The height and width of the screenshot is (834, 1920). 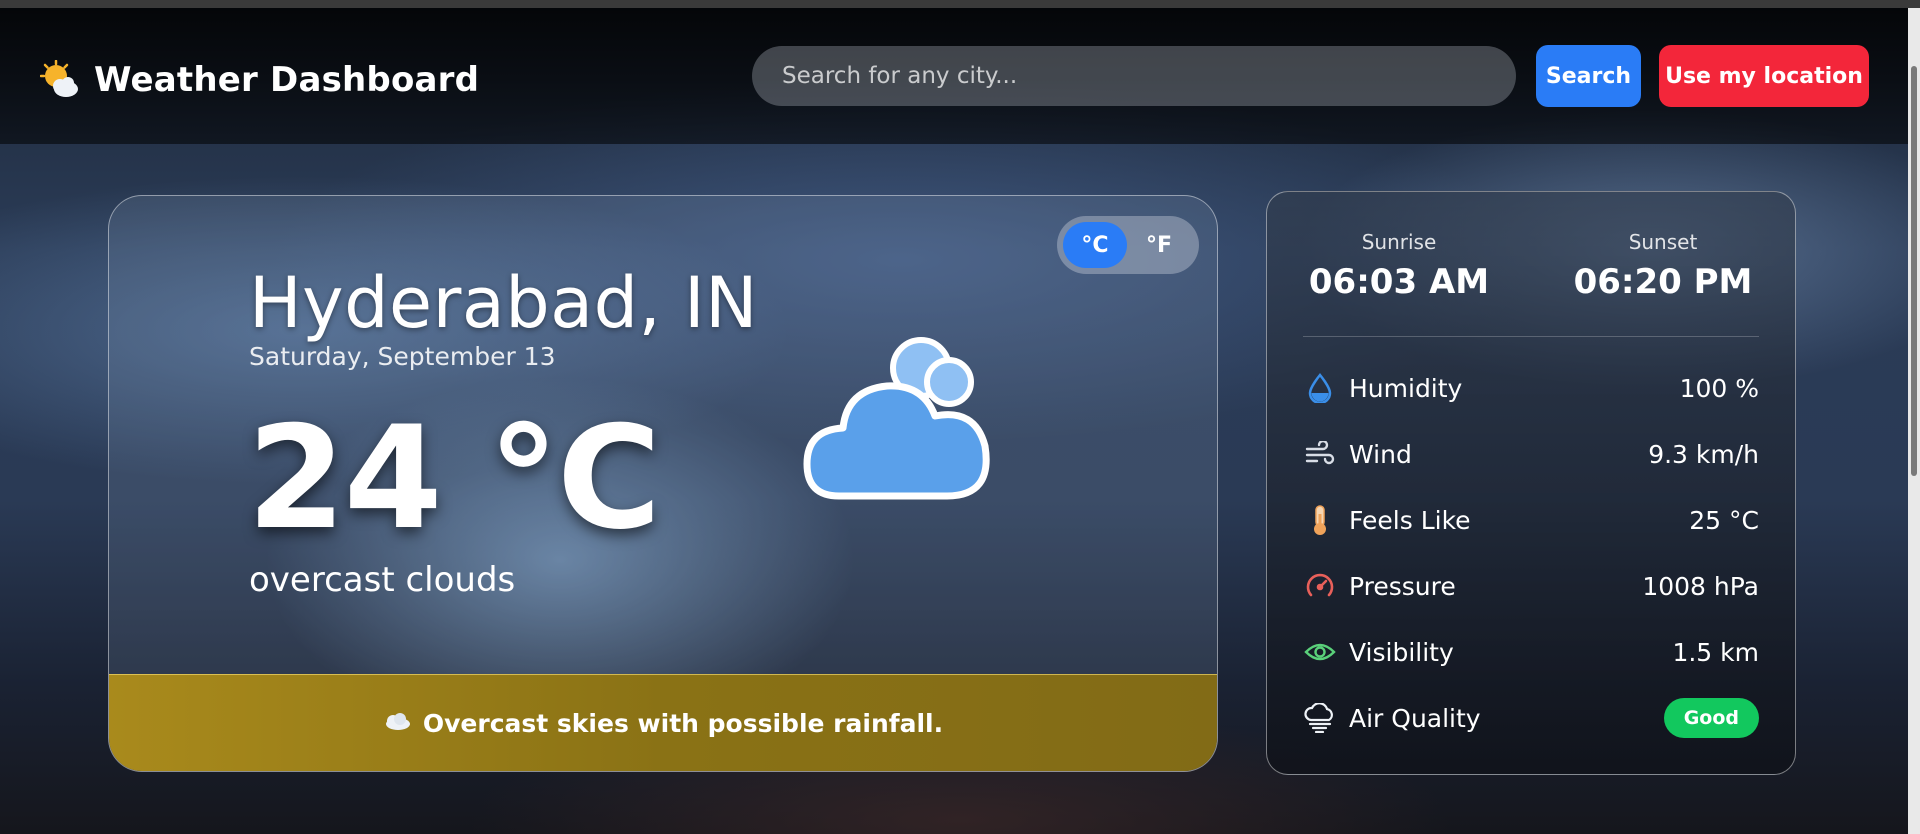 I want to click on sunset-label: Sunset, so click(x=1663, y=242).